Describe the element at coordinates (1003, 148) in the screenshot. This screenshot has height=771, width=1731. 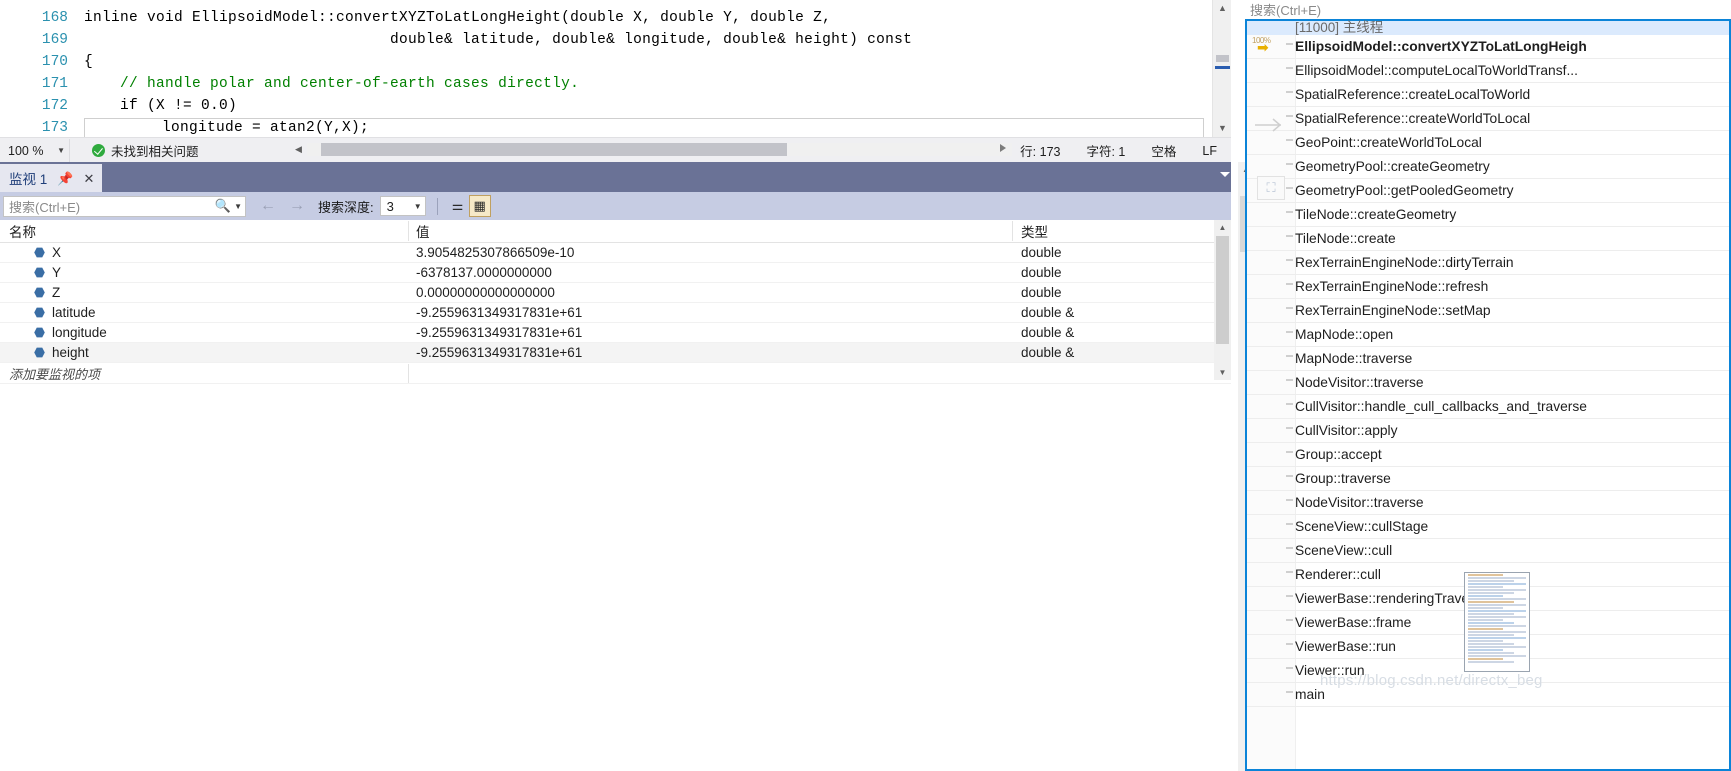
I see `scroll-right-icon` at that location.